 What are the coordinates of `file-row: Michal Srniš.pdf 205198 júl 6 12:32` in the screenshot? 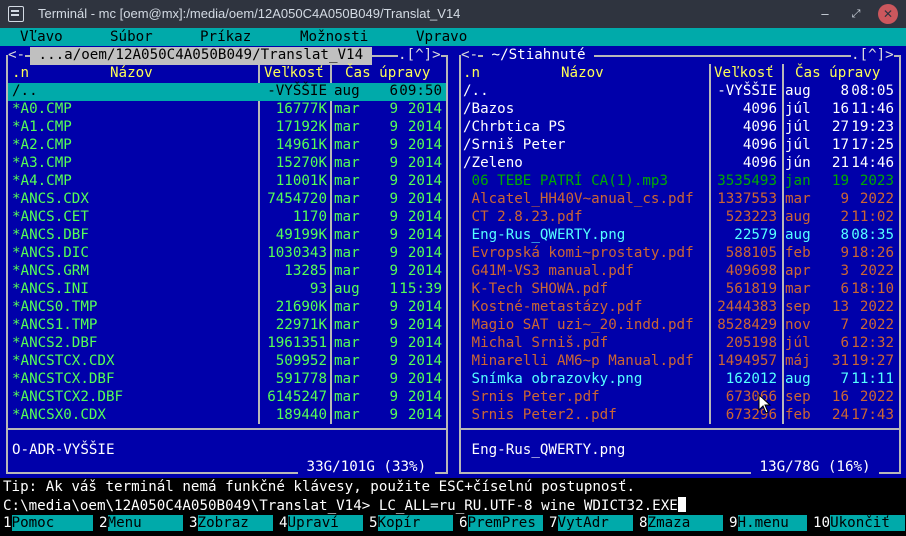 It's located at (680, 344).